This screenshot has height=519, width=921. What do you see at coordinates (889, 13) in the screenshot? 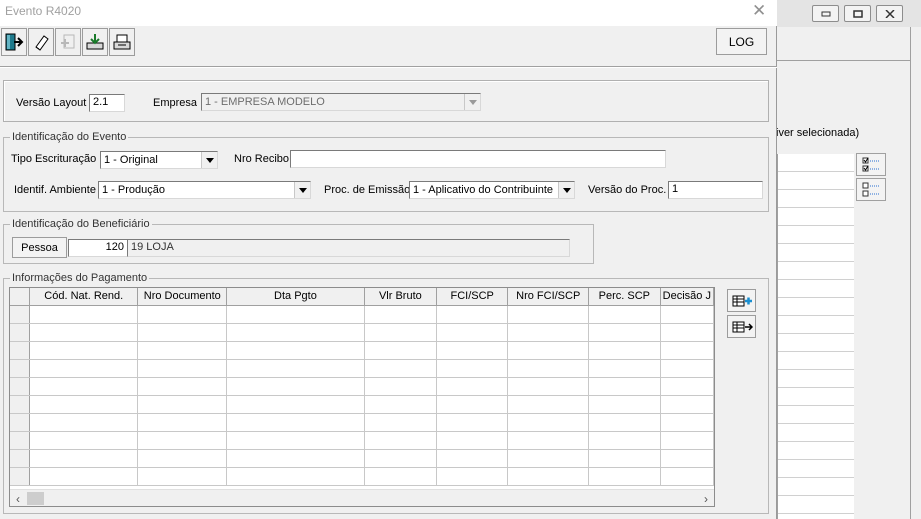
I see `close-button-background` at bounding box center [889, 13].